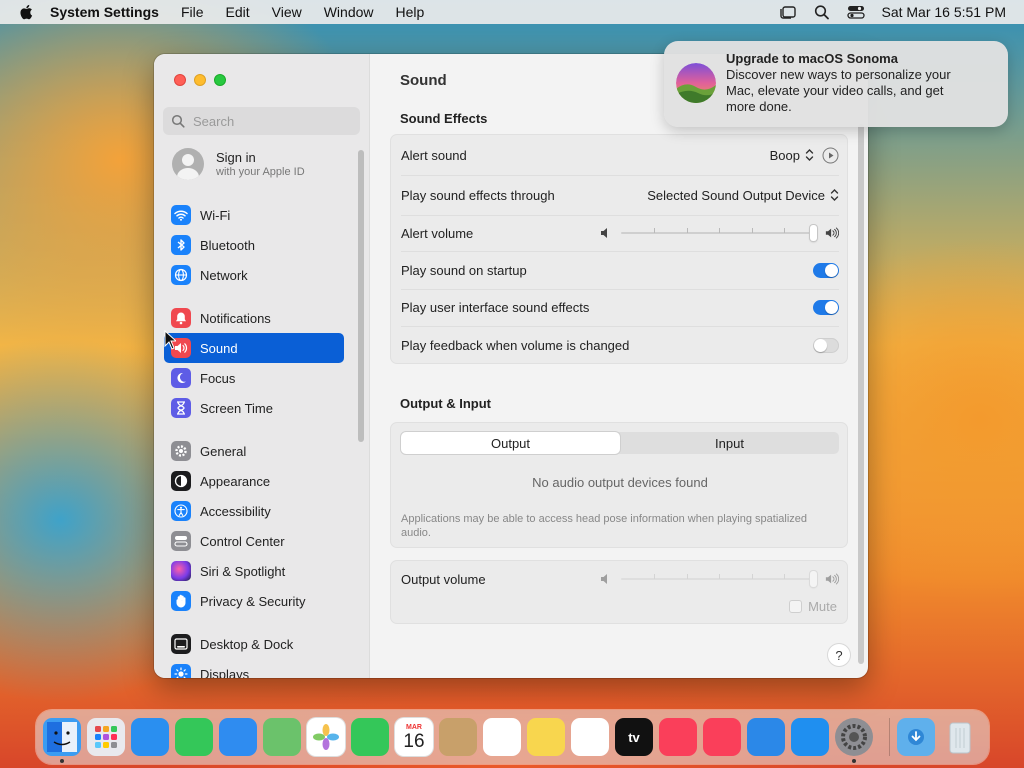 Image resolution: width=1024 pixels, height=768 pixels. What do you see at coordinates (261, 121) in the screenshot?
I see `search-field: Search` at bounding box center [261, 121].